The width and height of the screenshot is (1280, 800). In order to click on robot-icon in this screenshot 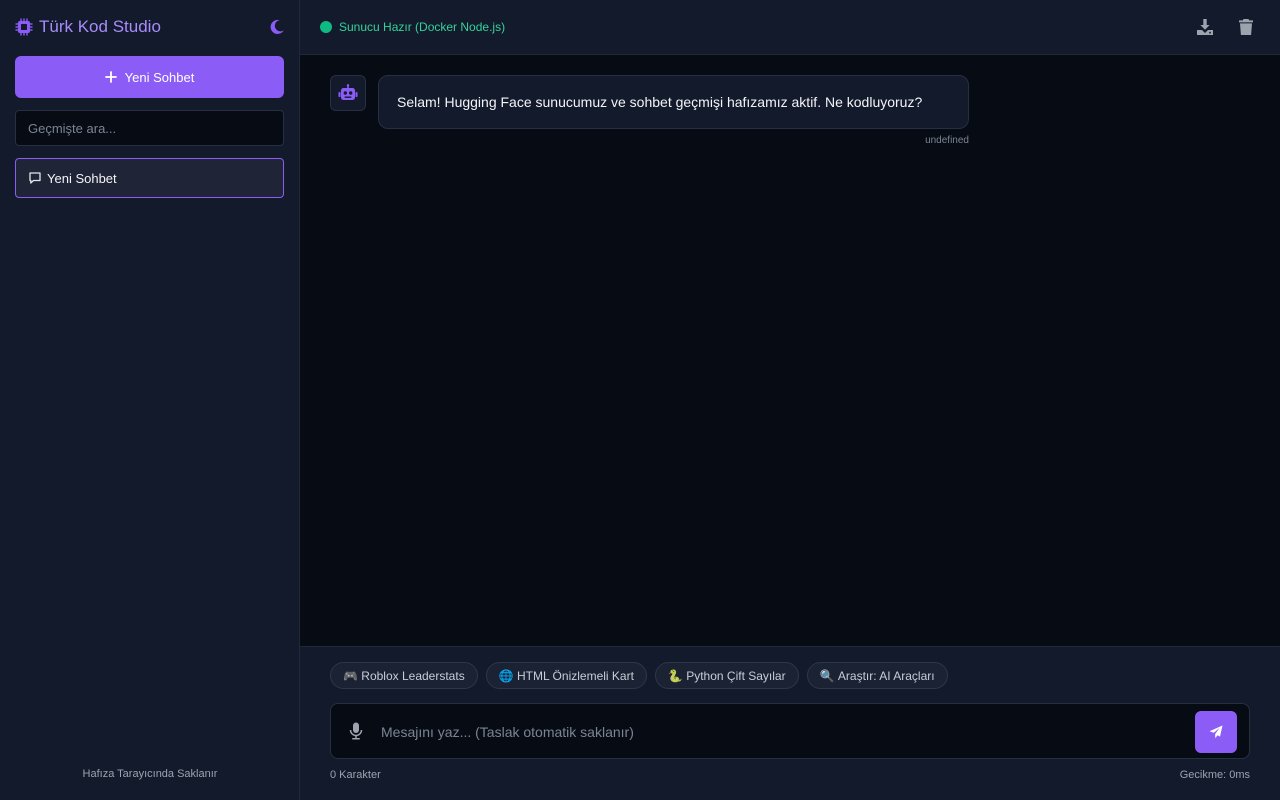, I will do `click(348, 92)`.